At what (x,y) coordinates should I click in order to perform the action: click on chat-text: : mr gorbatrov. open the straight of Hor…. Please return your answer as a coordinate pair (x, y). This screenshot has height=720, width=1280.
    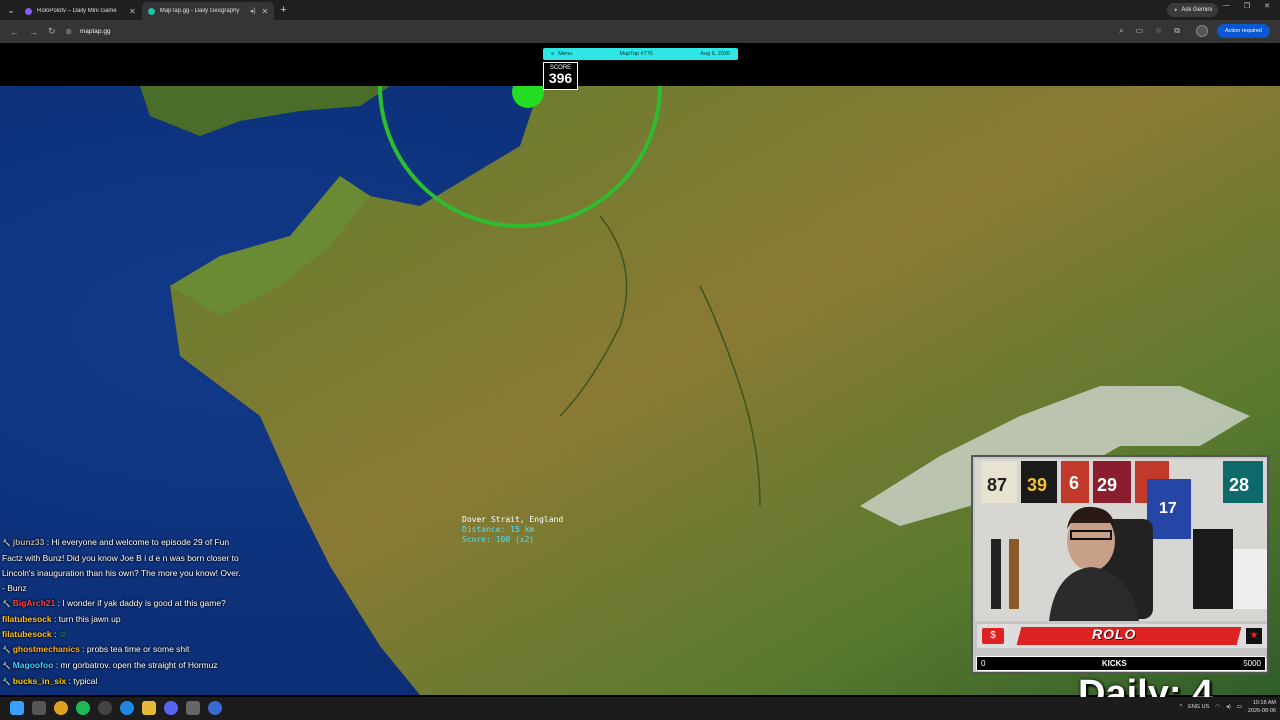
    Looking at the image, I should click on (136, 665).